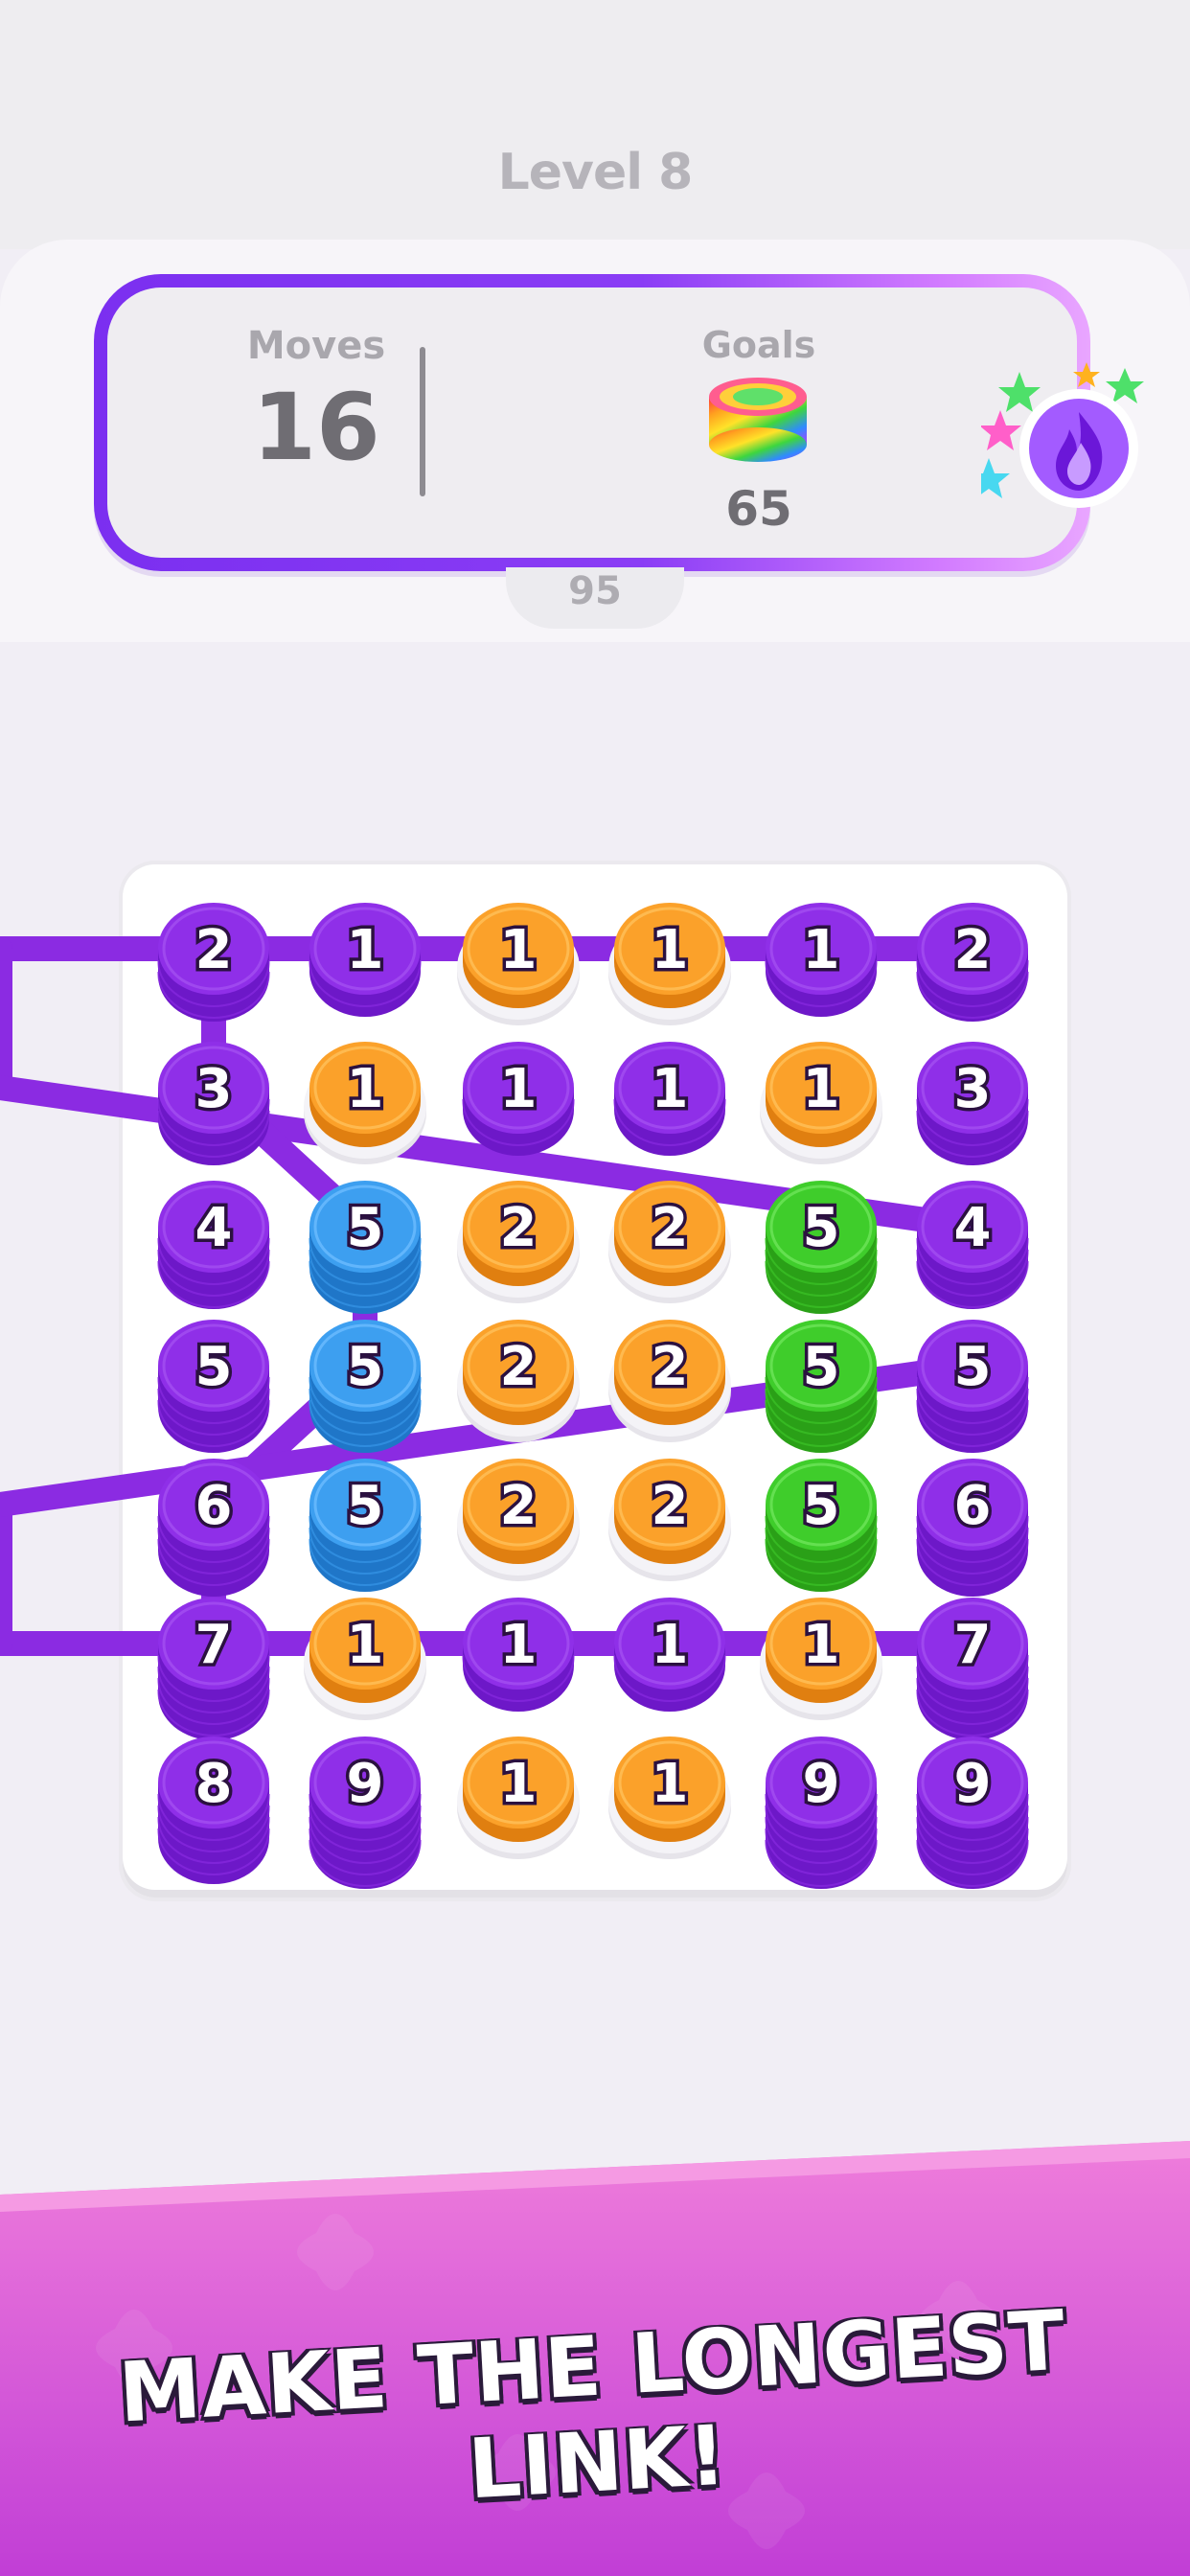  I want to click on chip-number: 8, so click(214, 1784).